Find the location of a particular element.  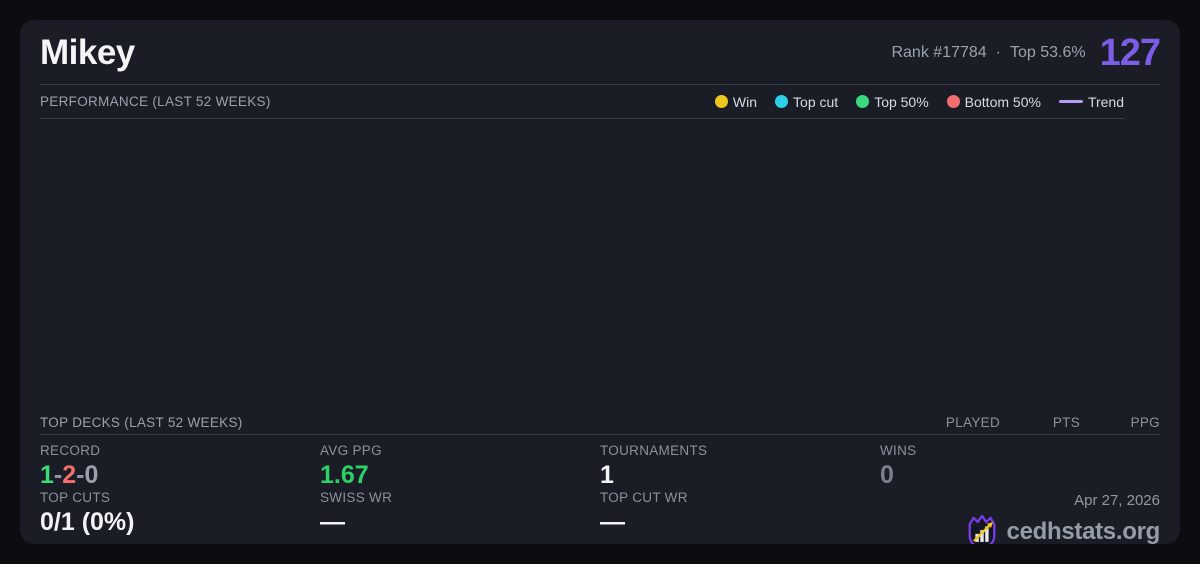

column-header-ppg: PPG is located at coordinates (1145, 422).